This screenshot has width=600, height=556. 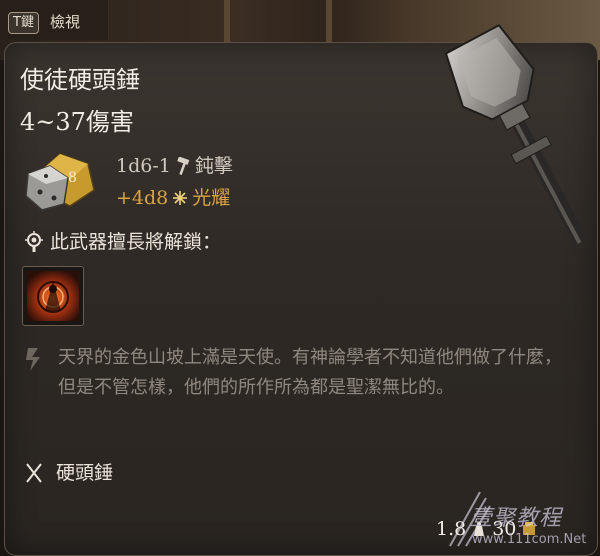 I want to click on proficiency-ability-slot, so click(x=53, y=296).